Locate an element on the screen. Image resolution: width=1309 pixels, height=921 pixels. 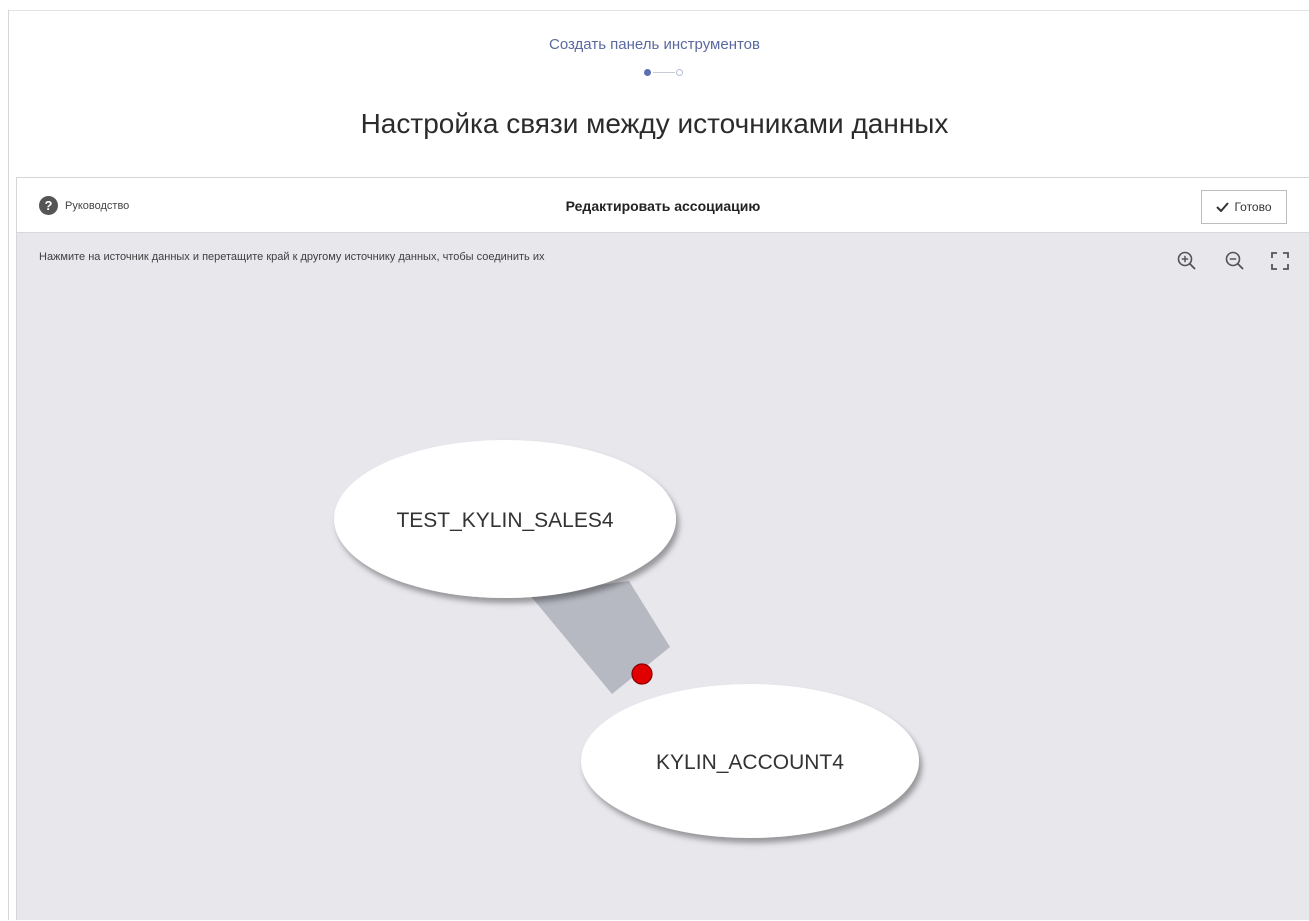
wizard-steps is located at coordinates (665, 73).